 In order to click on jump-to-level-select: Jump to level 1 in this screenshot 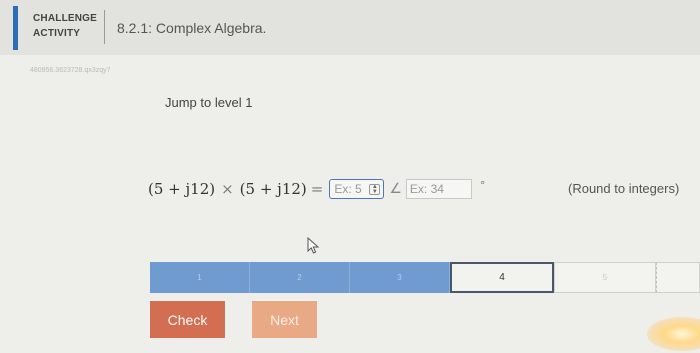, I will do `click(208, 102)`.